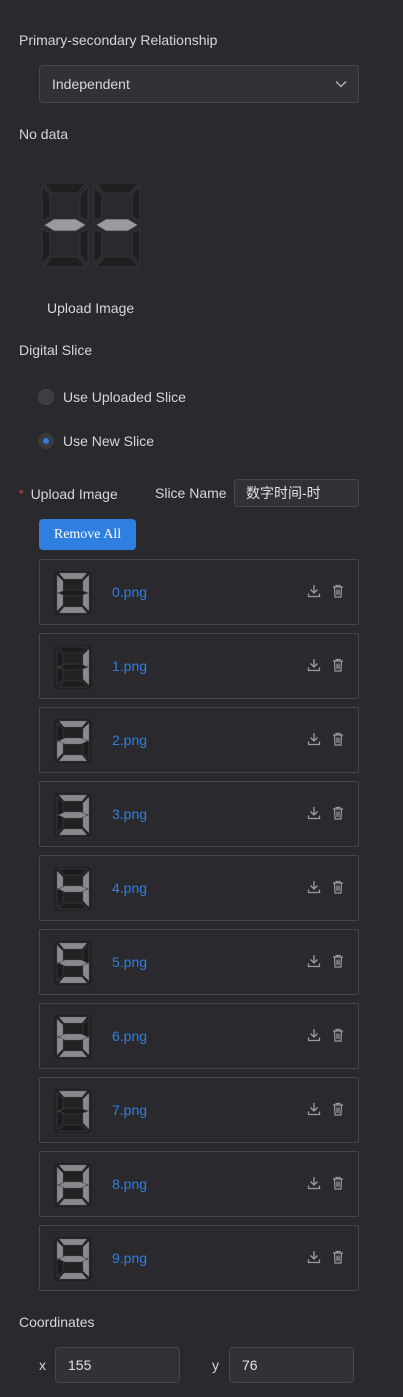 The width and height of the screenshot is (403, 1397). I want to click on relationship-select-value: Independent, so click(91, 84).